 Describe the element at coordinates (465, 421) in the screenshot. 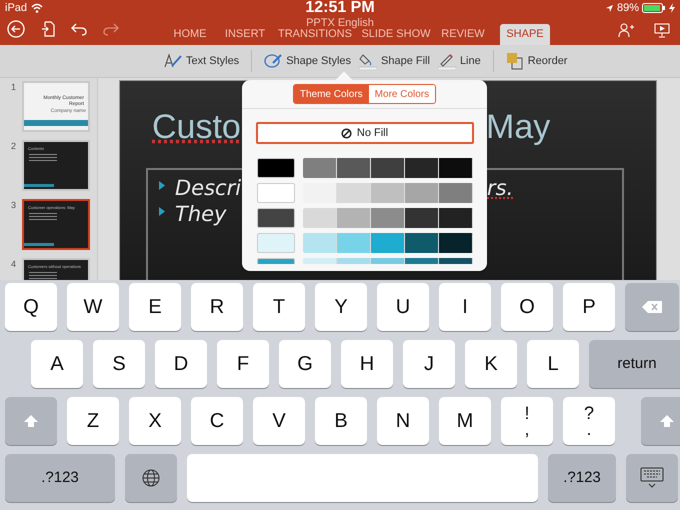

I see `letter-key: M` at that location.